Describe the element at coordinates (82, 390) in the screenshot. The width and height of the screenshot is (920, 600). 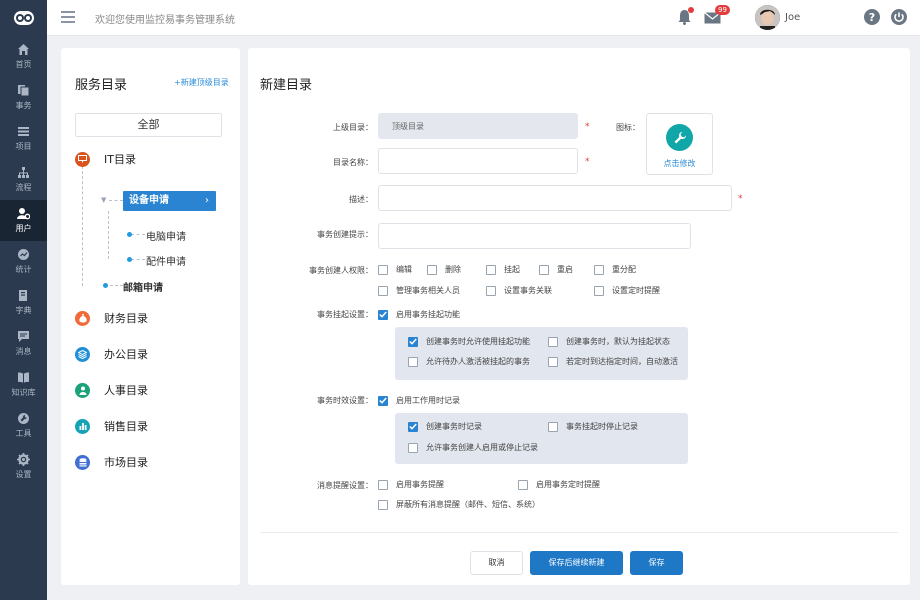
I see `person-icon` at that location.